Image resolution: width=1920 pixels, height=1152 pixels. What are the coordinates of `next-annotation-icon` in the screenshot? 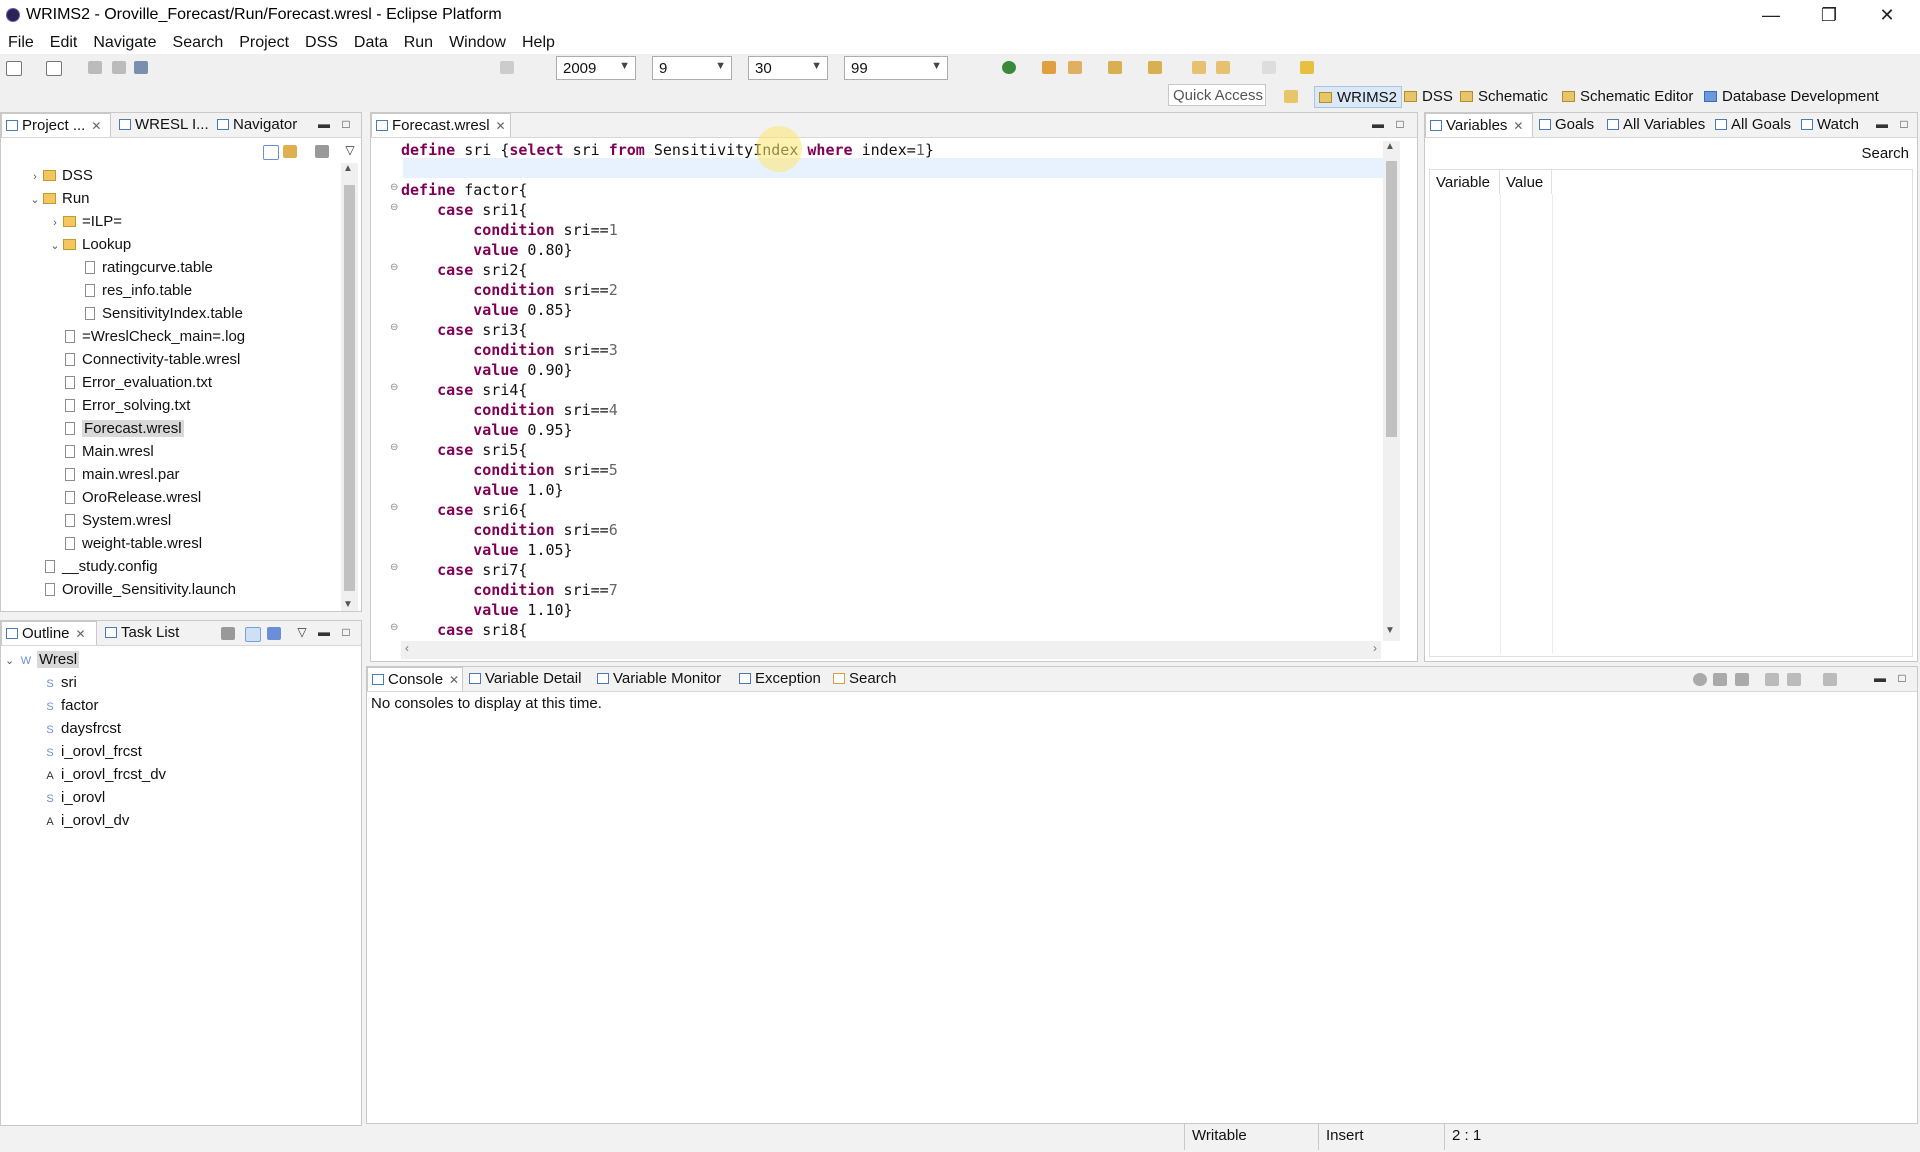 It's located at (1155, 67).